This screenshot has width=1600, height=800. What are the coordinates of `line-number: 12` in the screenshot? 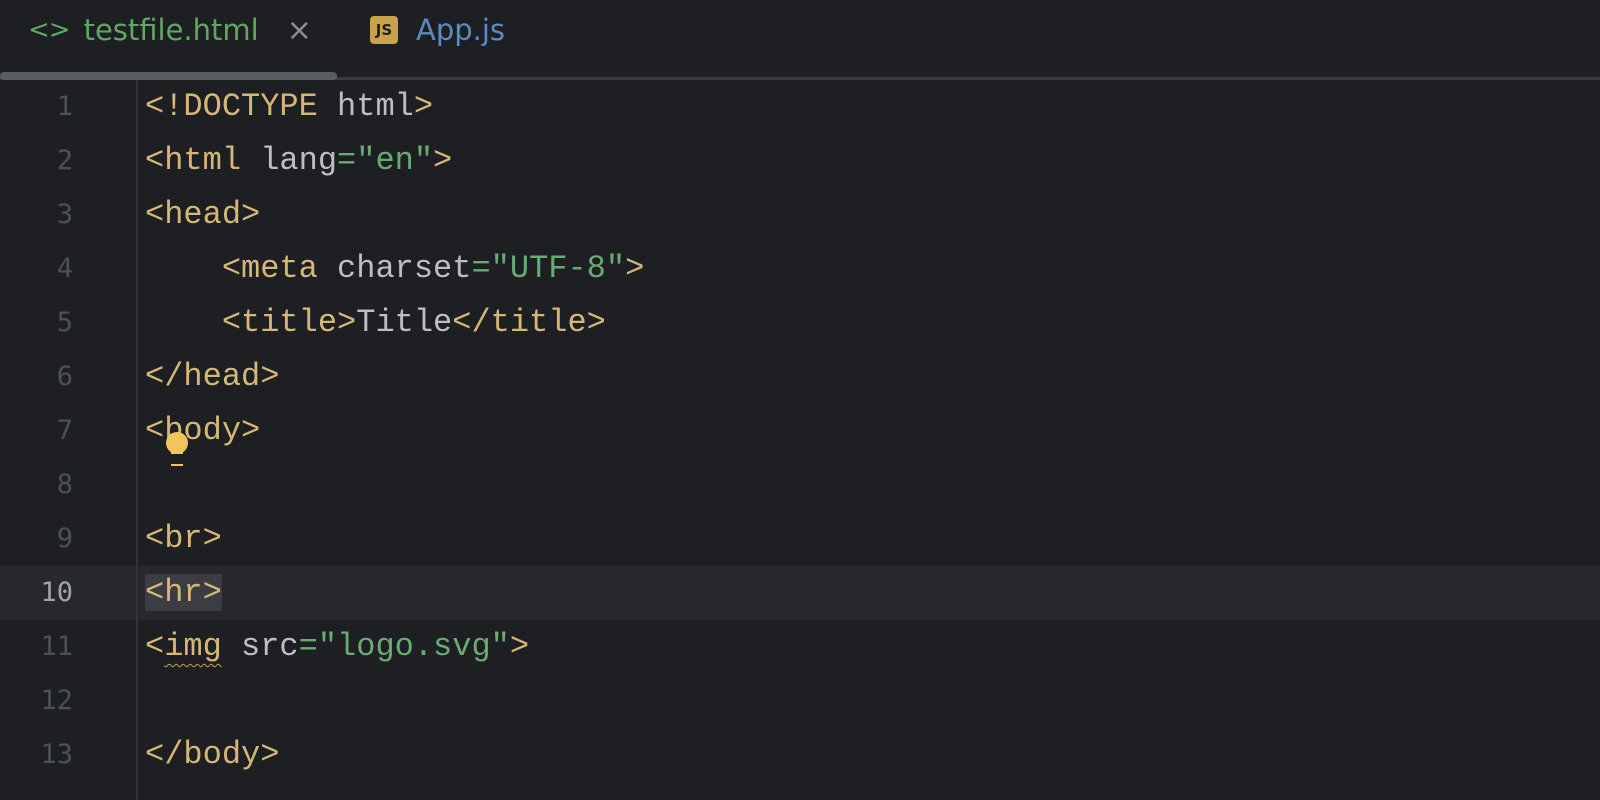 It's located at (56, 700).